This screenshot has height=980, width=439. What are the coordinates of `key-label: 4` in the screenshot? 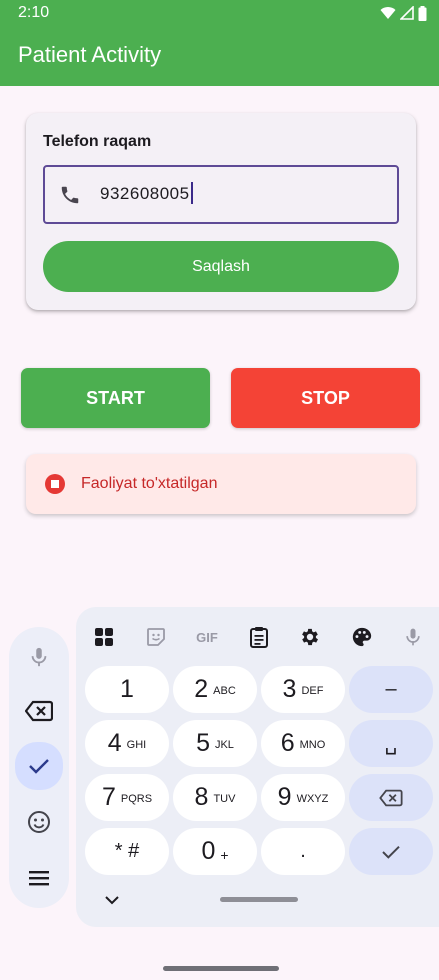 It's located at (114, 743).